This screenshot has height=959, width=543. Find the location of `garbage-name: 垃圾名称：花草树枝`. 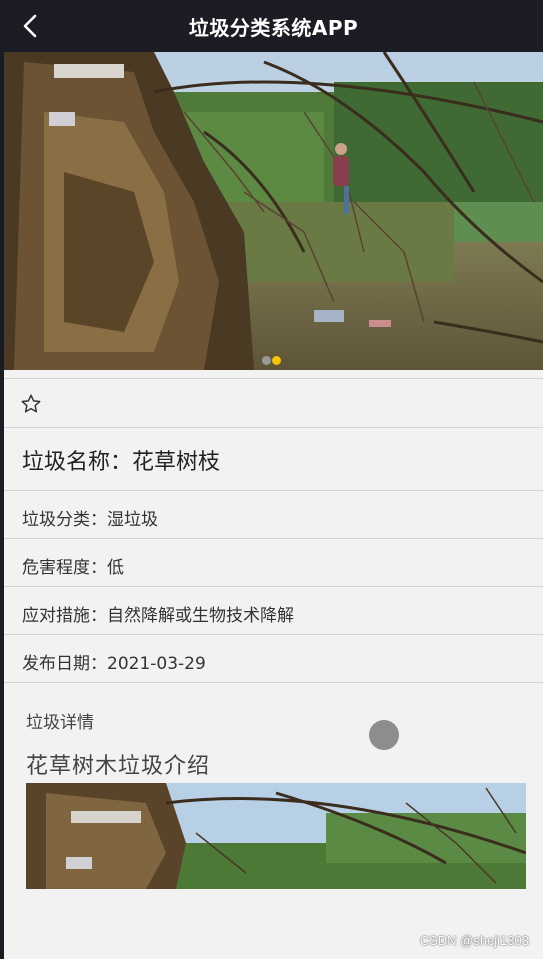

garbage-name: 垃圾名称：花草树枝 is located at coordinates (121, 462).